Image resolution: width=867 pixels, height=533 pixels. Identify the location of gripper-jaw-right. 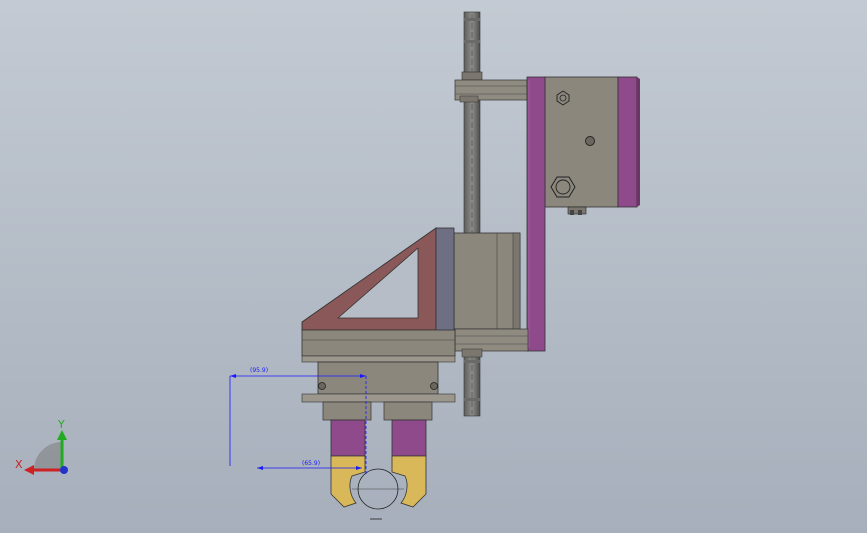
(408, 454).